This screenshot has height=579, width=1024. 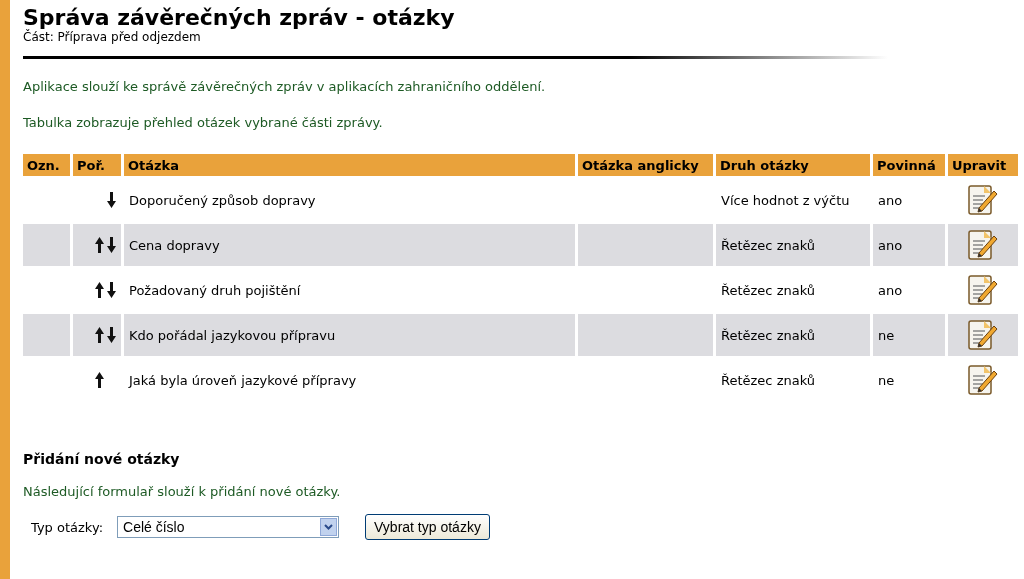 What do you see at coordinates (909, 165) in the screenshot?
I see `column-header: Povinná` at bounding box center [909, 165].